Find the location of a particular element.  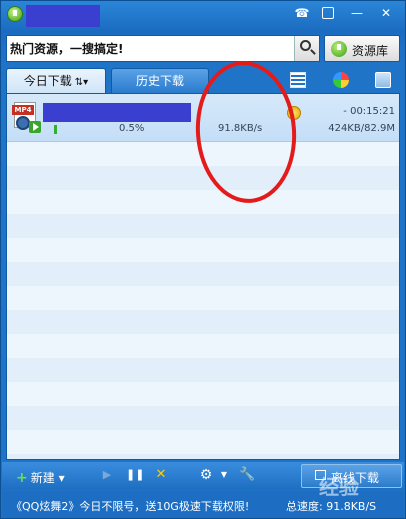

search-input is located at coordinates (151, 48).